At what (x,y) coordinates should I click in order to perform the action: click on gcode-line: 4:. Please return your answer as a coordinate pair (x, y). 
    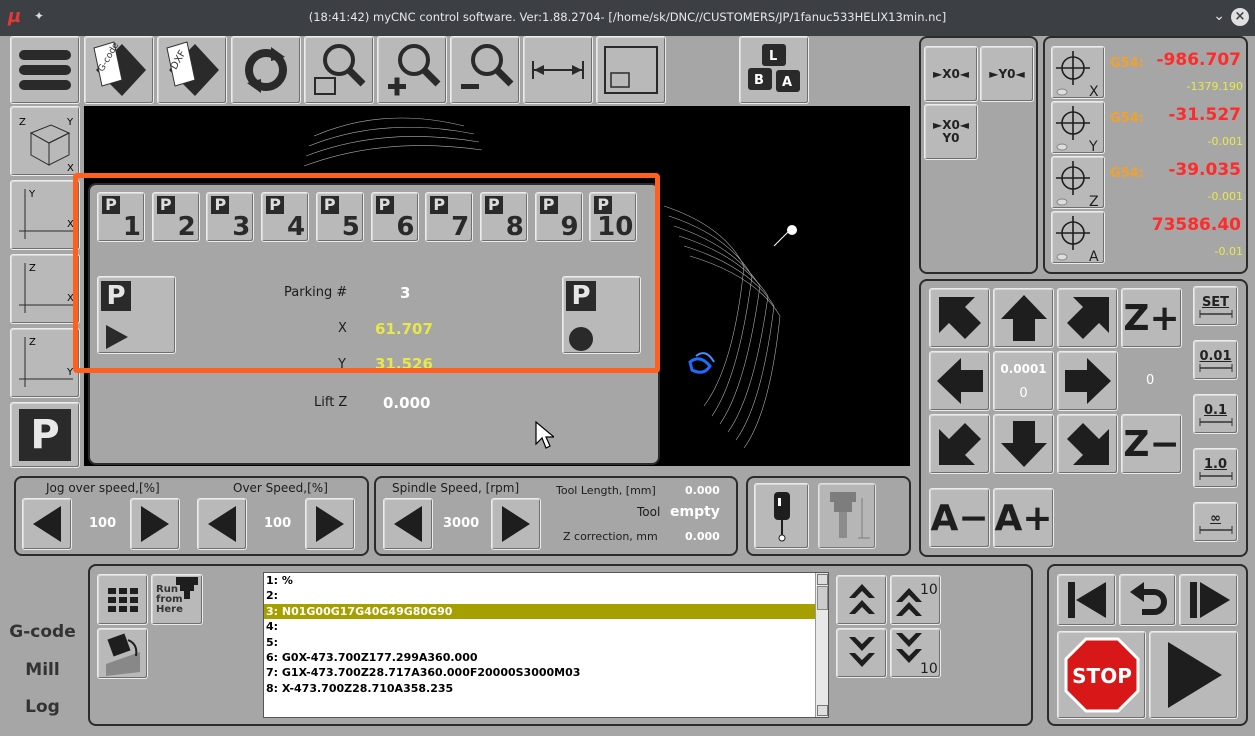
    Looking at the image, I should click on (546, 626).